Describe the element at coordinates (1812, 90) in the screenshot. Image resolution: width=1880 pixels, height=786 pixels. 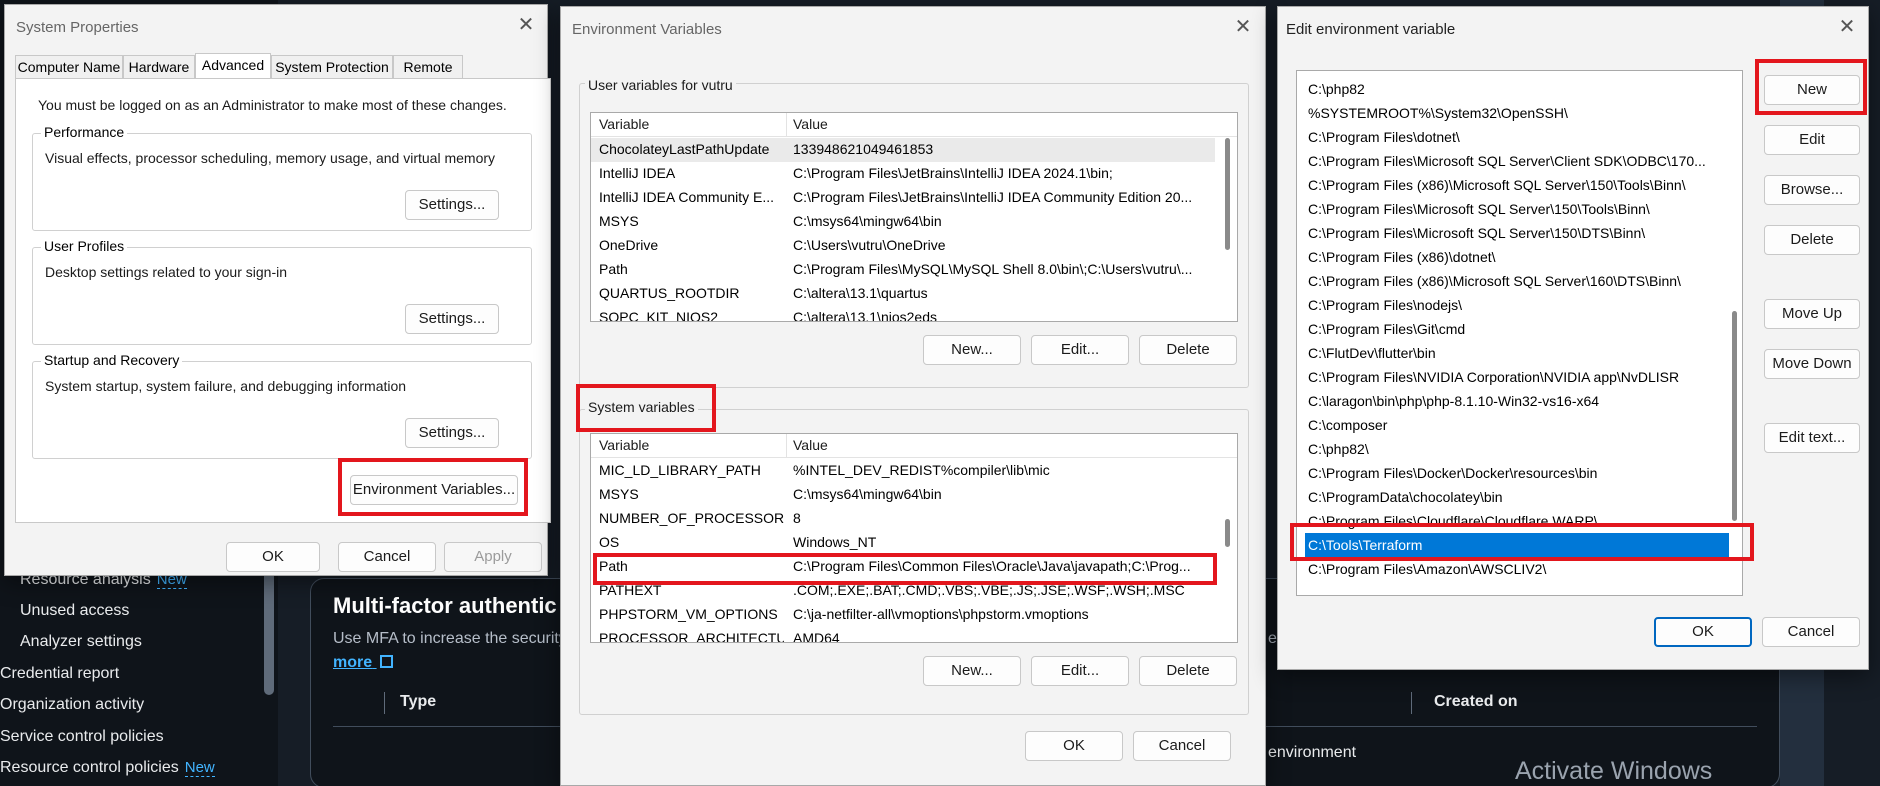
I see `new-entry-button: New` at that location.